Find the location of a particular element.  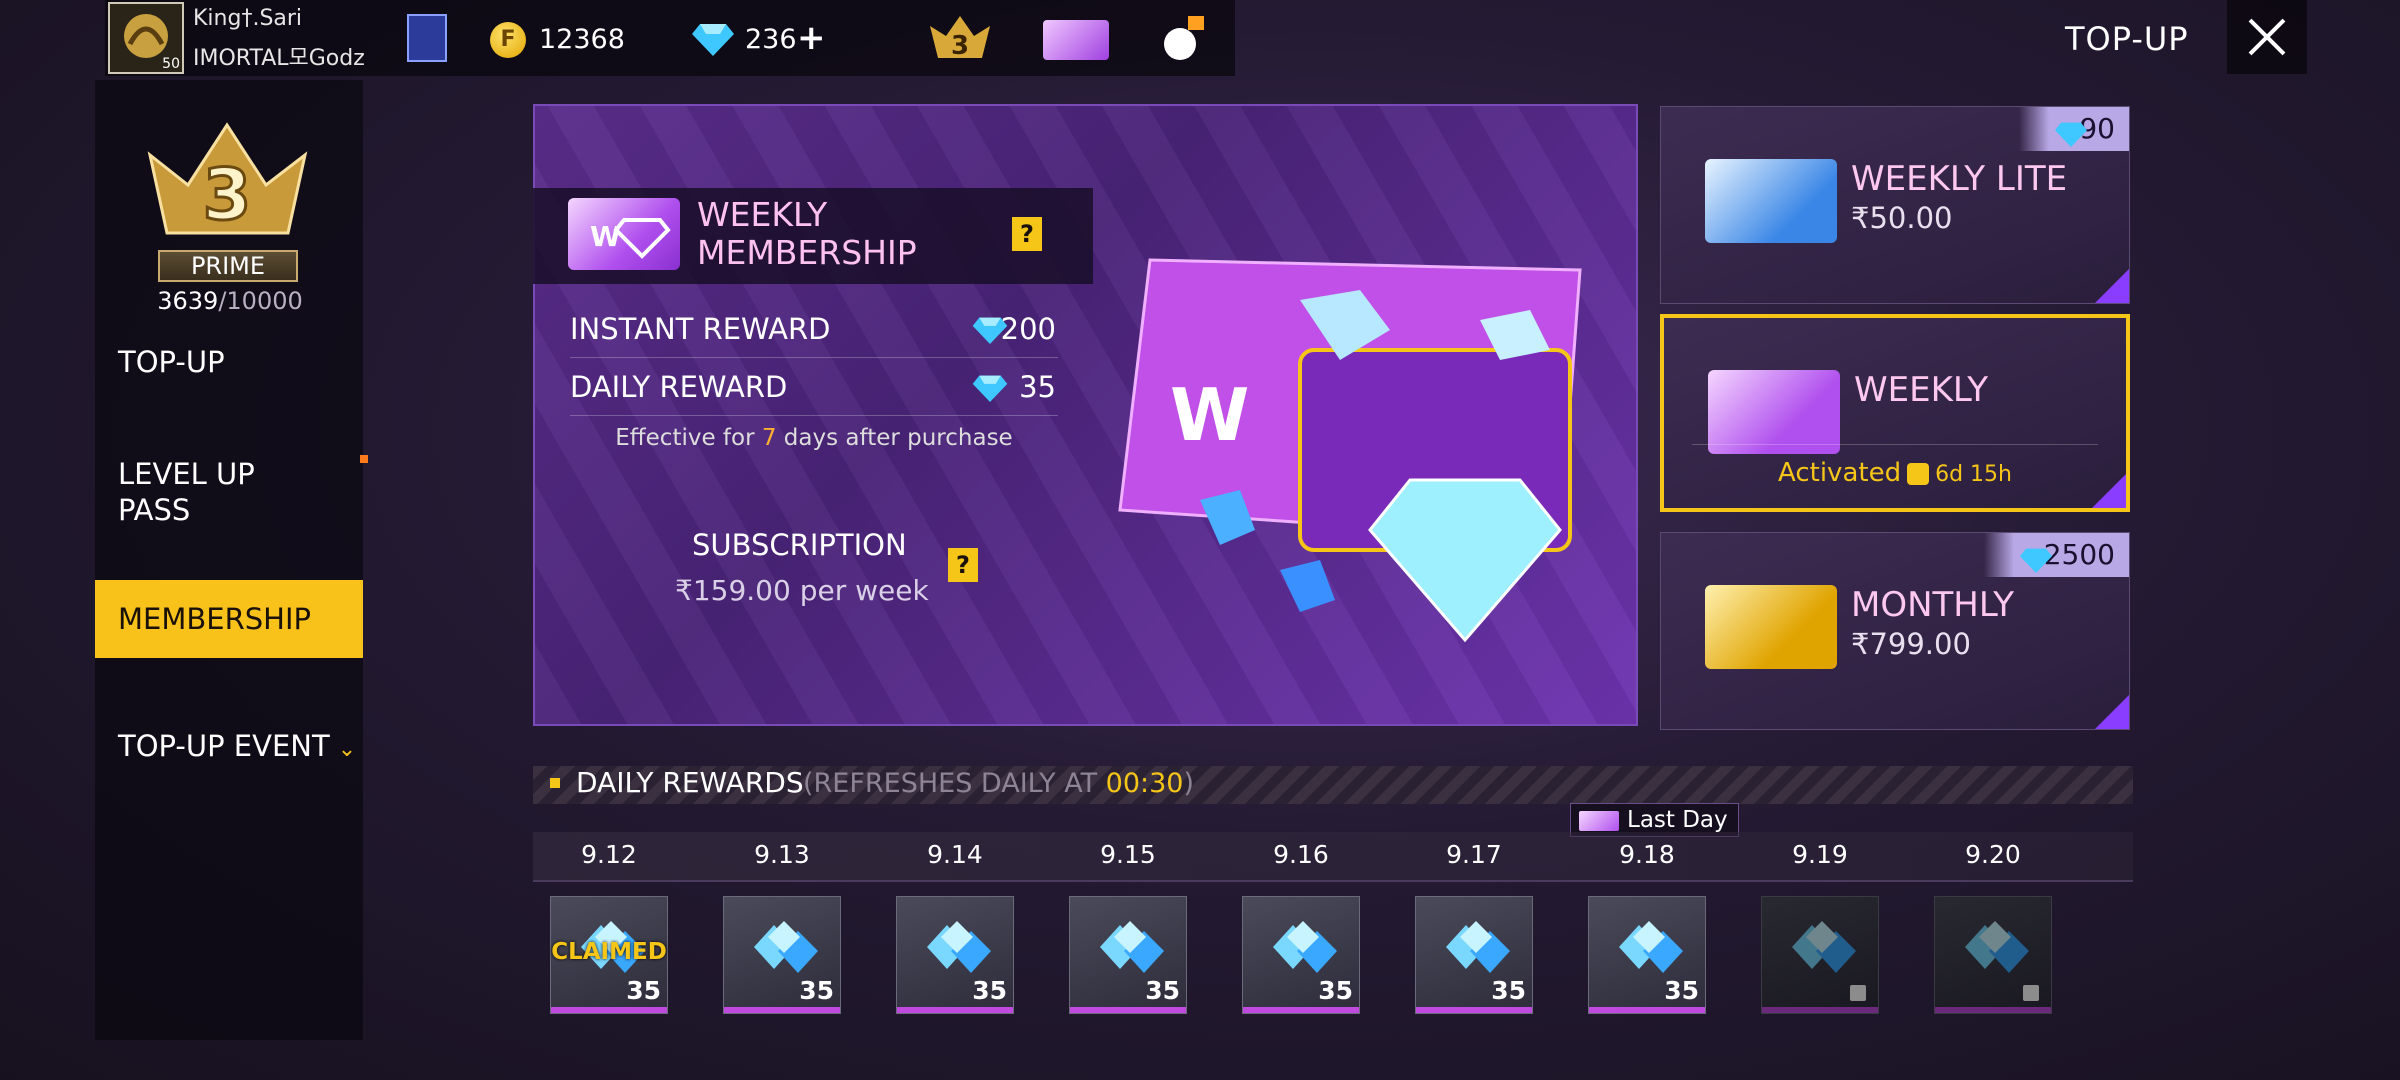

plan-status: Activated 6d 15h is located at coordinates (1895, 473).